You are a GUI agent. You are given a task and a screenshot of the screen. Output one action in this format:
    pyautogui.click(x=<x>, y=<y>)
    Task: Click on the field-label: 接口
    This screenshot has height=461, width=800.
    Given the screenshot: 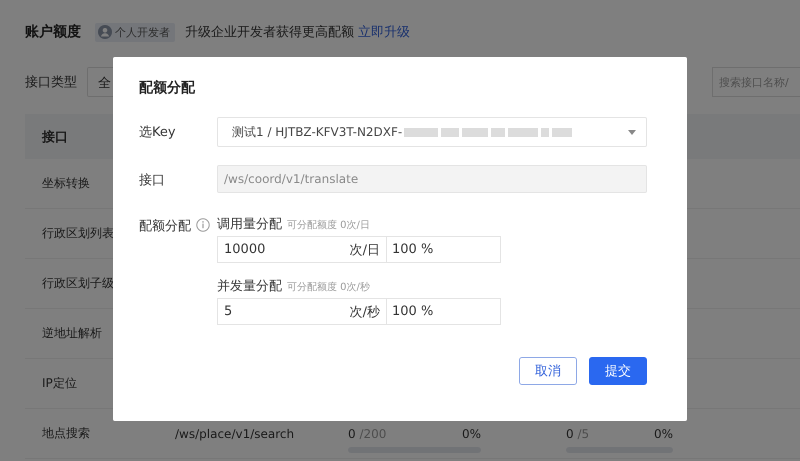 What is the action you would take?
    pyautogui.click(x=152, y=180)
    